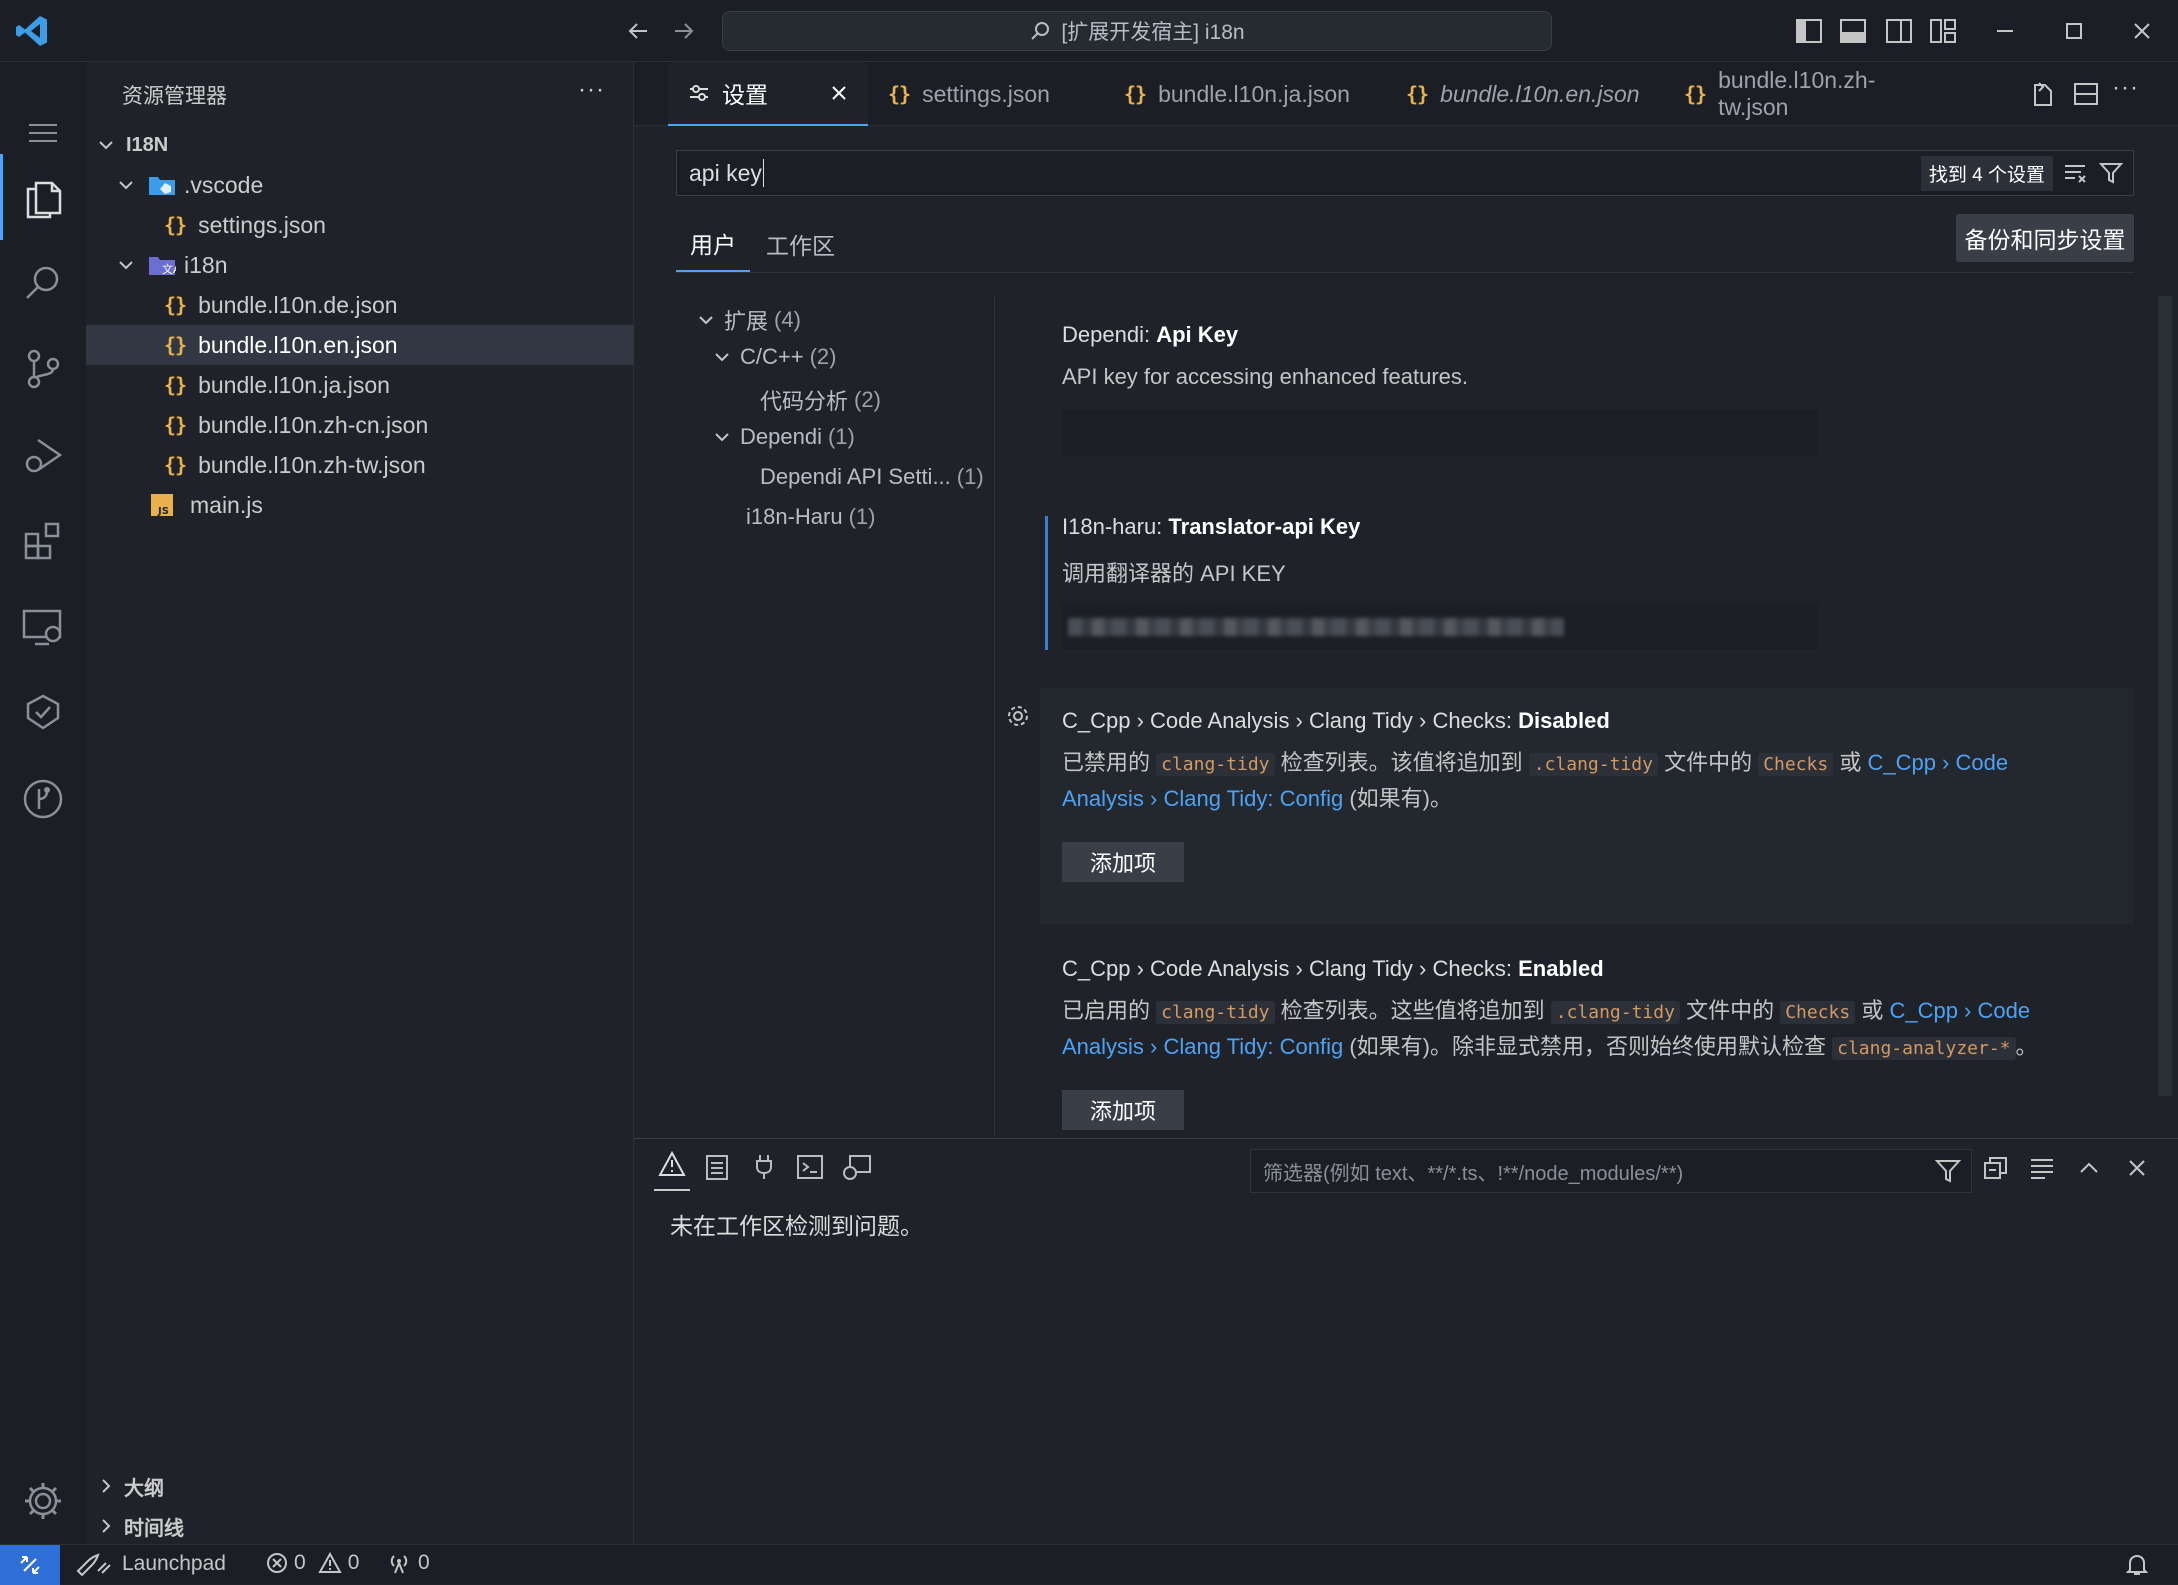  I want to click on remote-indicator-icon, so click(30, 1565).